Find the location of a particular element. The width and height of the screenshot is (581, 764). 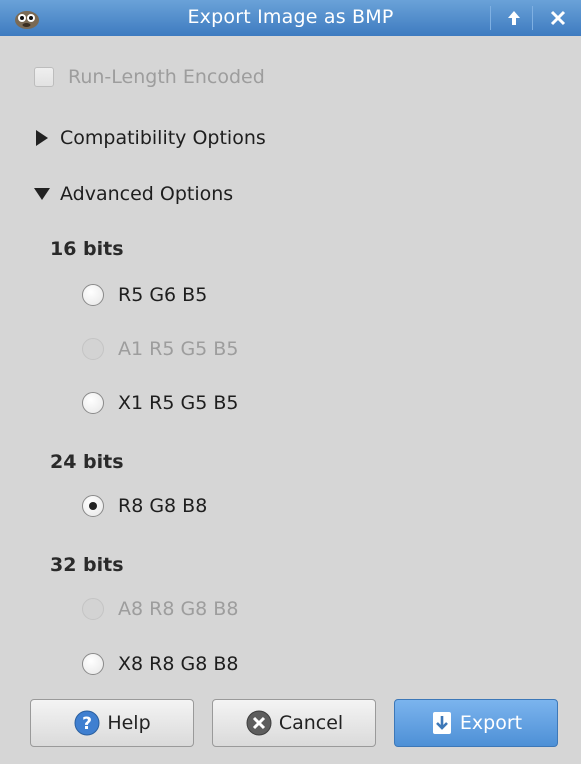

radio-dot-icon is located at coordinates (93, 506).